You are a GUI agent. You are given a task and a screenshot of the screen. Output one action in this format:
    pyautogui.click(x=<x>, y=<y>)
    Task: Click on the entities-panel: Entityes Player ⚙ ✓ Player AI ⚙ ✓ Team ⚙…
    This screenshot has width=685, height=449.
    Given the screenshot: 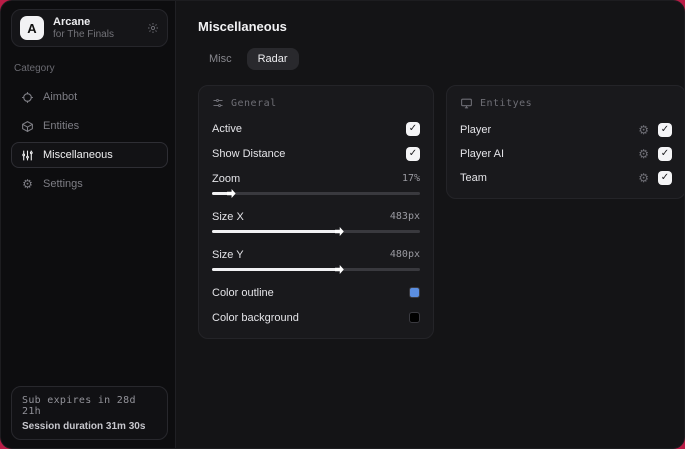 What is the action you would take?
    pyautogui.click(x=565, y=142)
    